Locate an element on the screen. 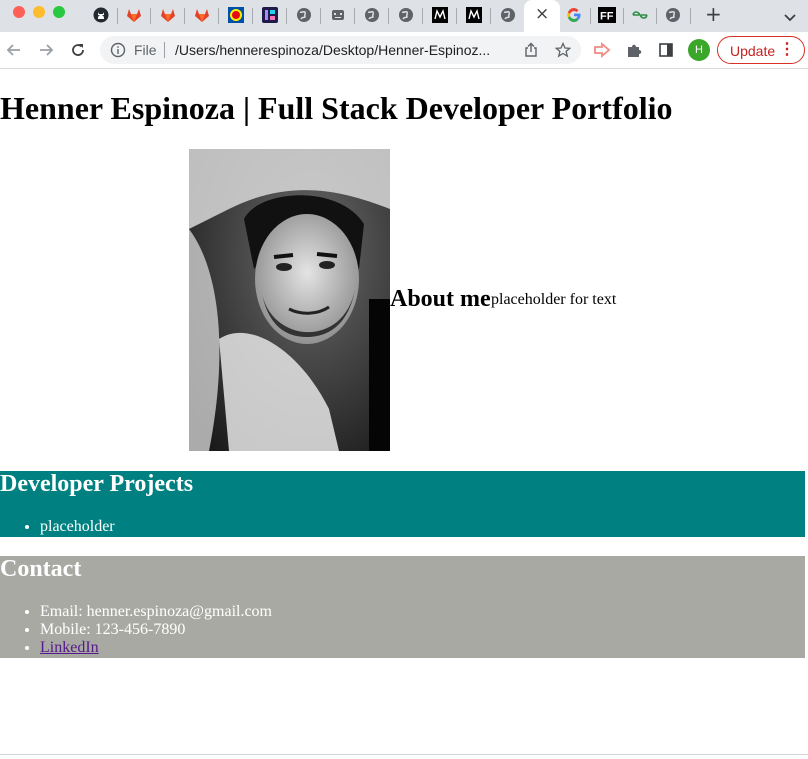 Image resolution: width=808 pixels, height=759 pixels. lidl-icon is located at coordinates (236, 15).